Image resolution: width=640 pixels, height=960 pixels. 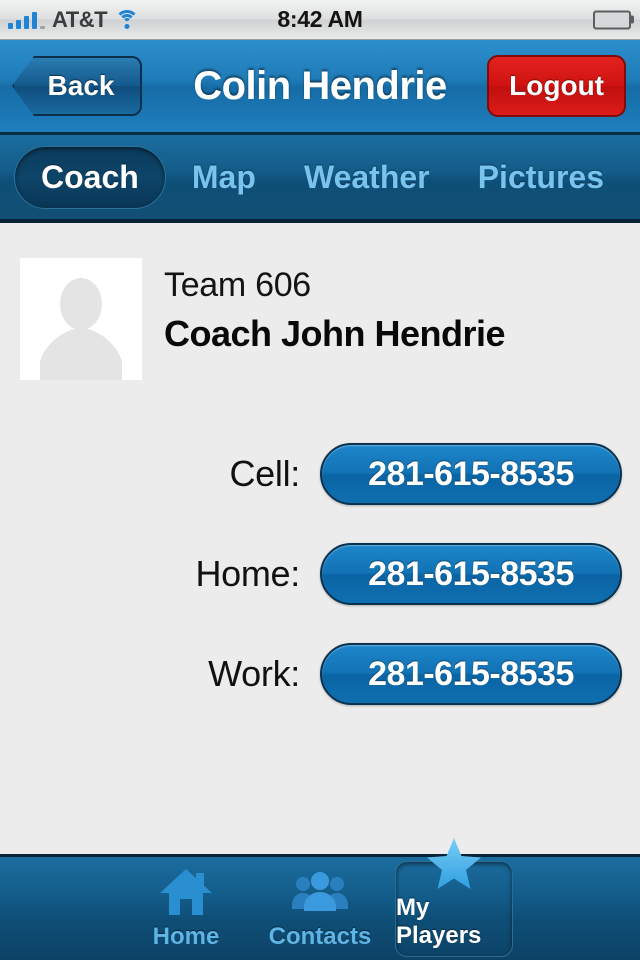 I want to click on navigation-bar: Back Colin Hendrie Logout, so click(x=320, y=87).